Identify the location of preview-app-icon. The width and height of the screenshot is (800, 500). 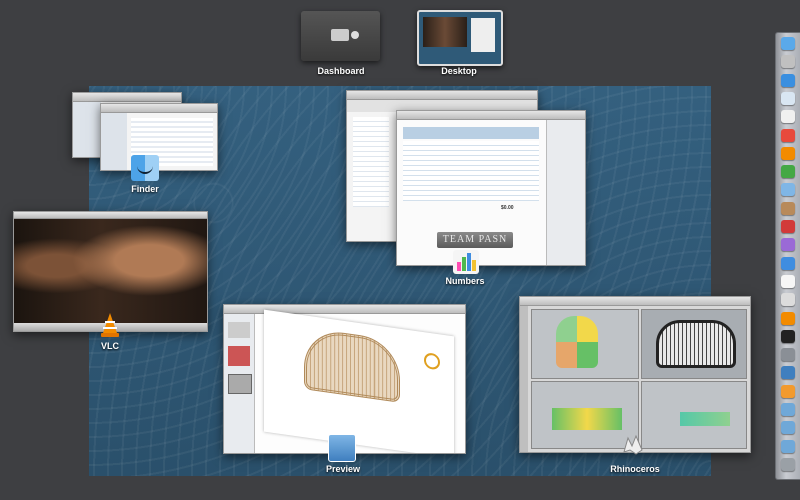
(342, 448).